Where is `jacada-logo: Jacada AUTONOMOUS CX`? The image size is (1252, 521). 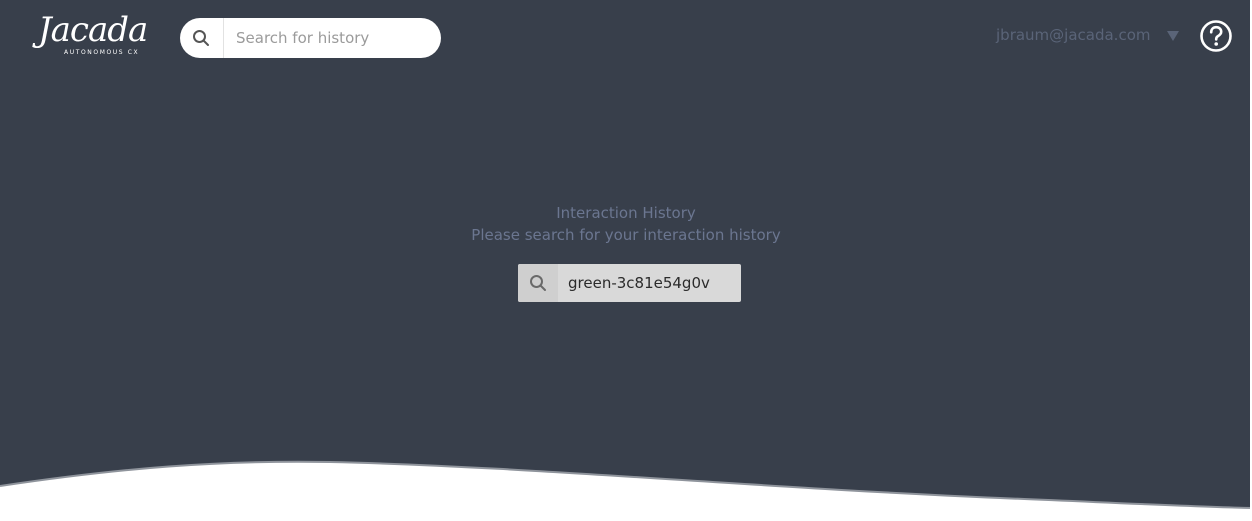 jacada-logo: Jacada AUTONOMOUS CX is located at coordinates (93, 36).